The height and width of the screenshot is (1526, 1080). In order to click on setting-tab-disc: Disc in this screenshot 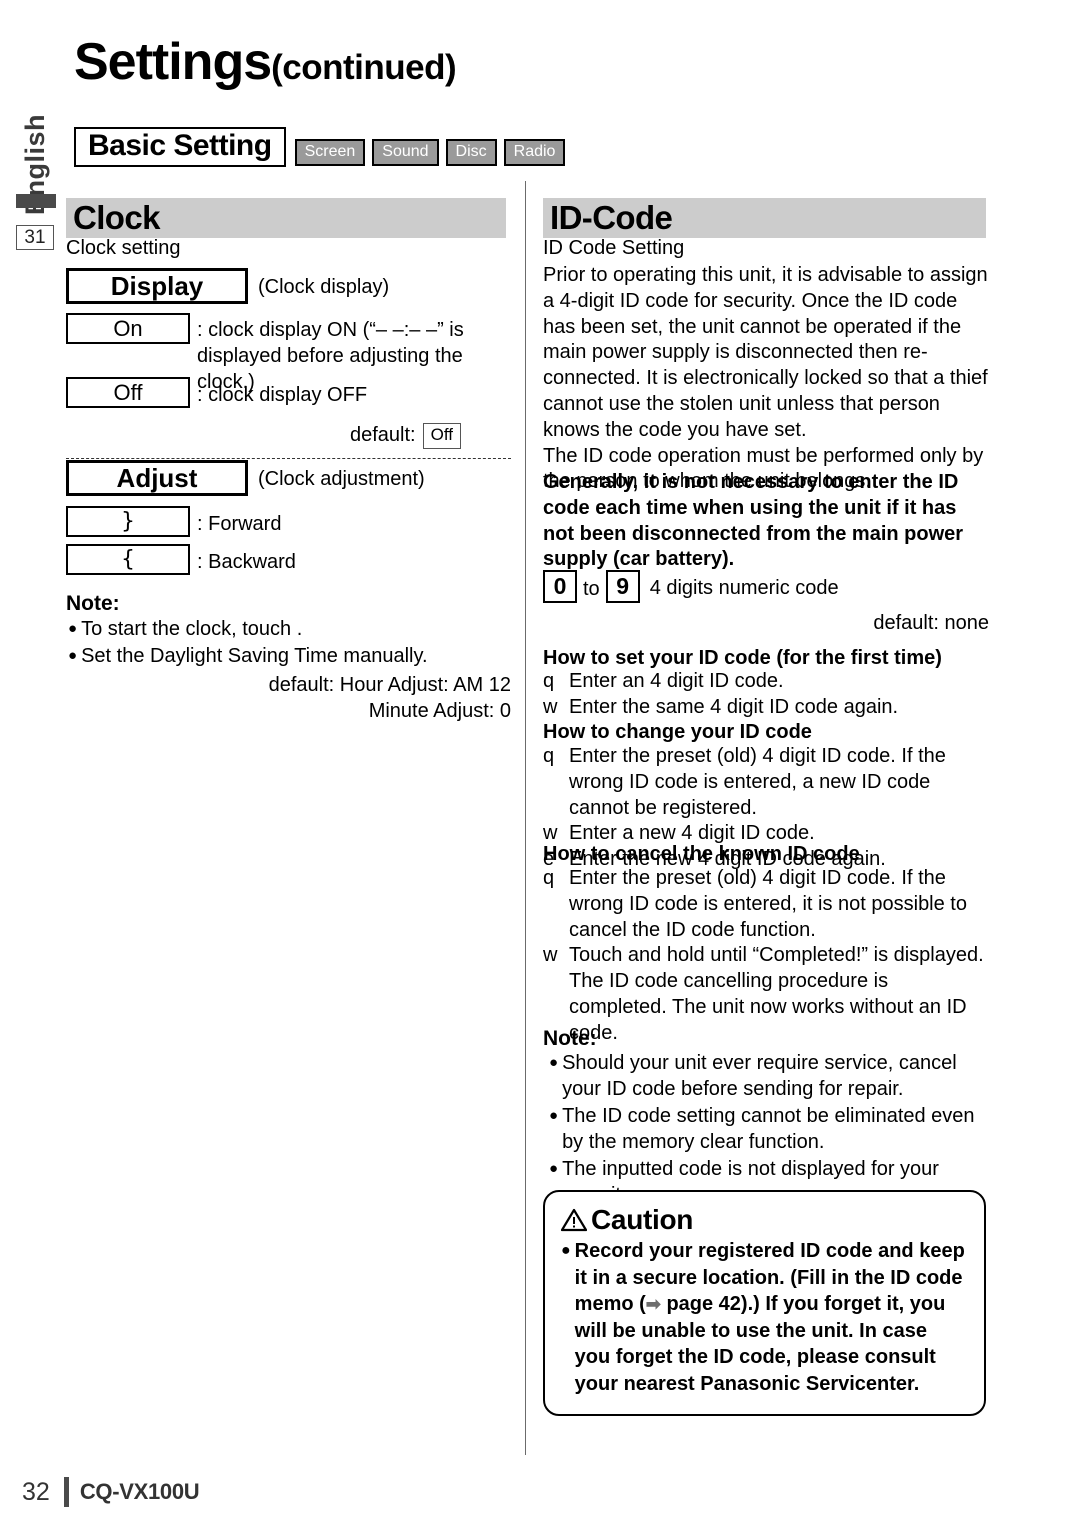, I will do `click(471, 153)`.